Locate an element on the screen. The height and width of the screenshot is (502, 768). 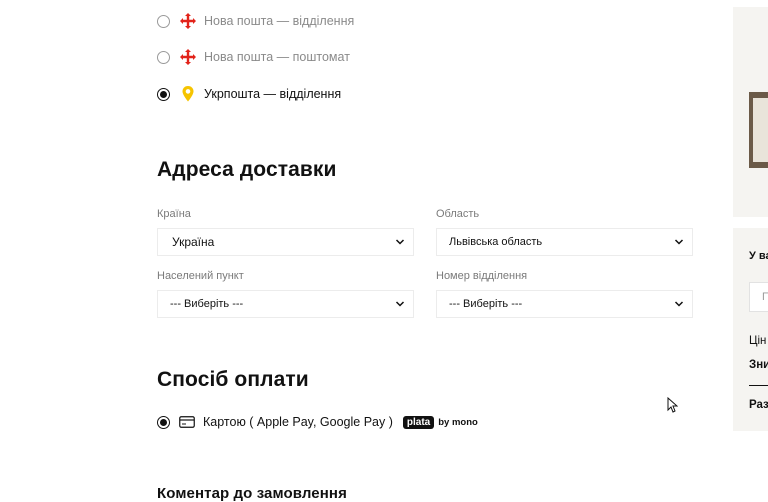
country-label: Країна is located at coordinates (174, 214).